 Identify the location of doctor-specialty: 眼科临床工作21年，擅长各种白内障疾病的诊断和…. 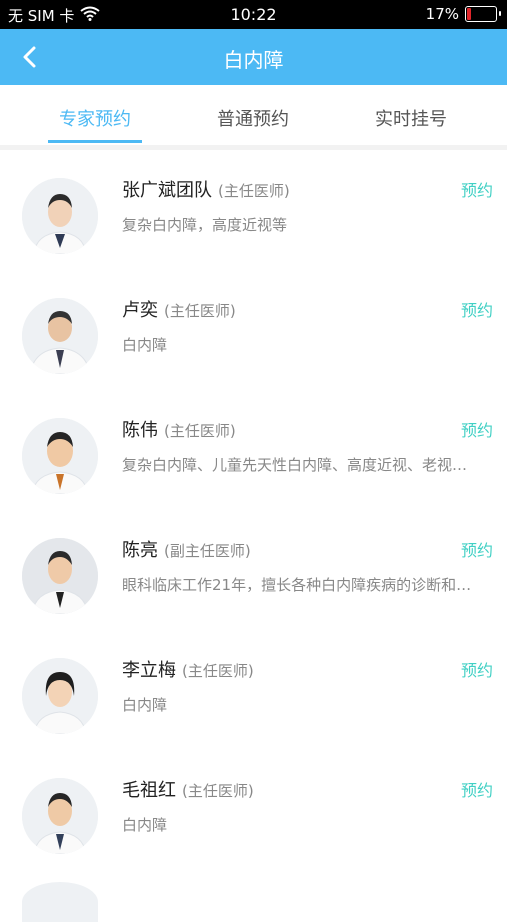
(297, 585).